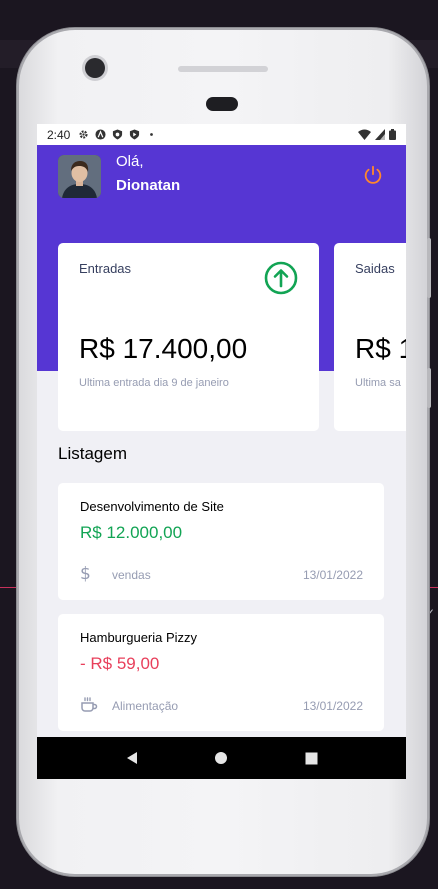 The height and width of the screenshot is (889, 438). I want to click on signal-icon, so click(380, 134).